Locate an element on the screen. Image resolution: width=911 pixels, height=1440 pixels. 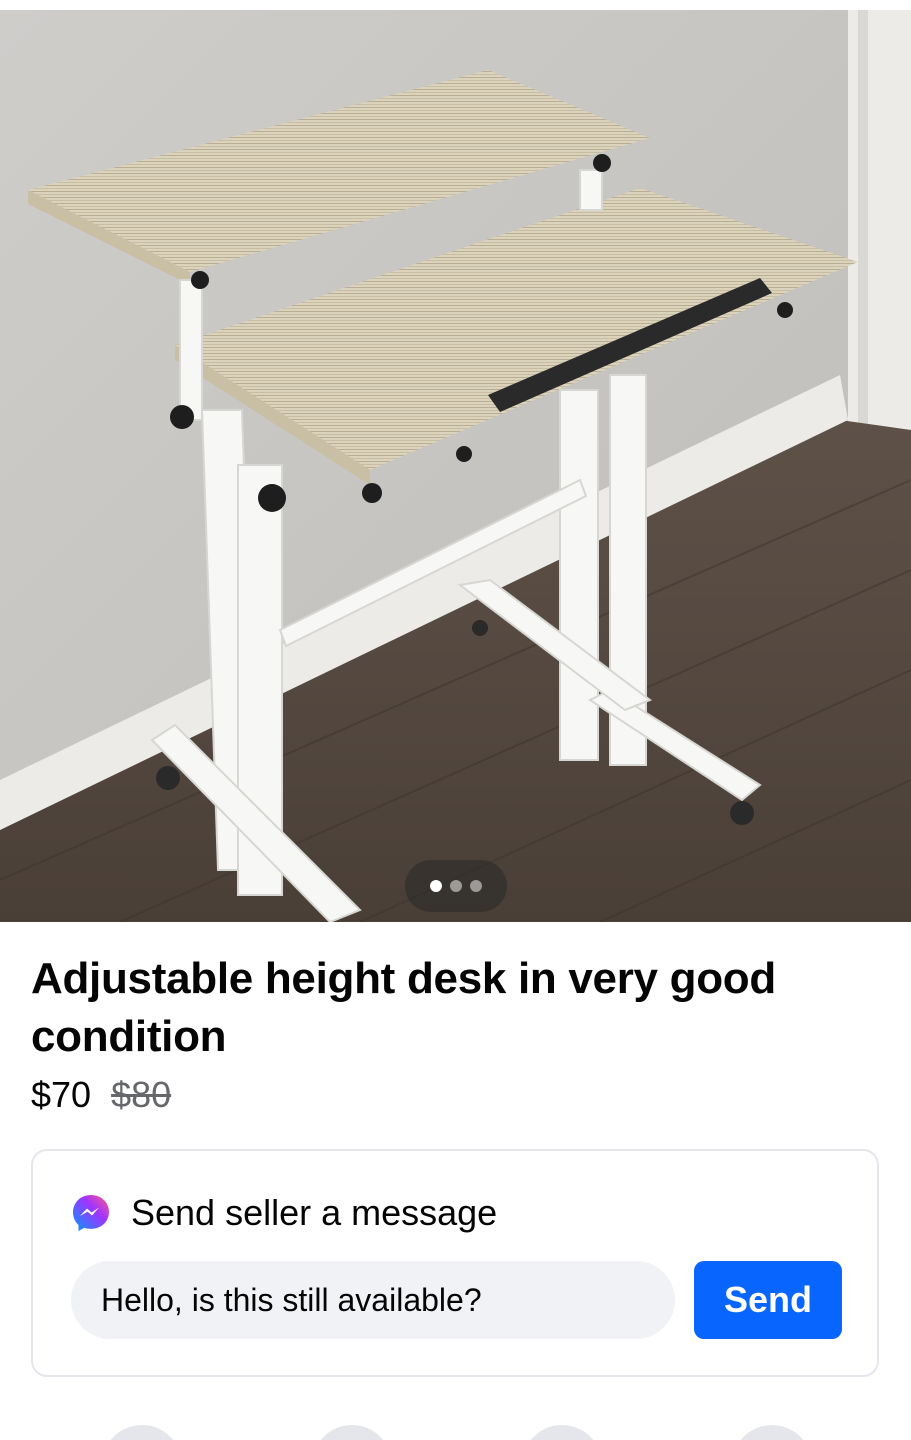
send-button: Send is located at coordinates (768, 1300).